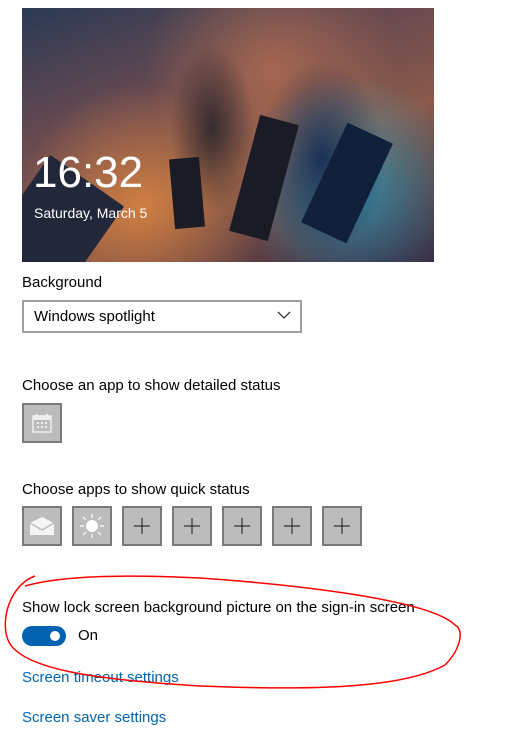 This screenshot has height=738, width=514. I want to click on screen-timeout-settings-link: Screen timeout settings, so click(100, 677).